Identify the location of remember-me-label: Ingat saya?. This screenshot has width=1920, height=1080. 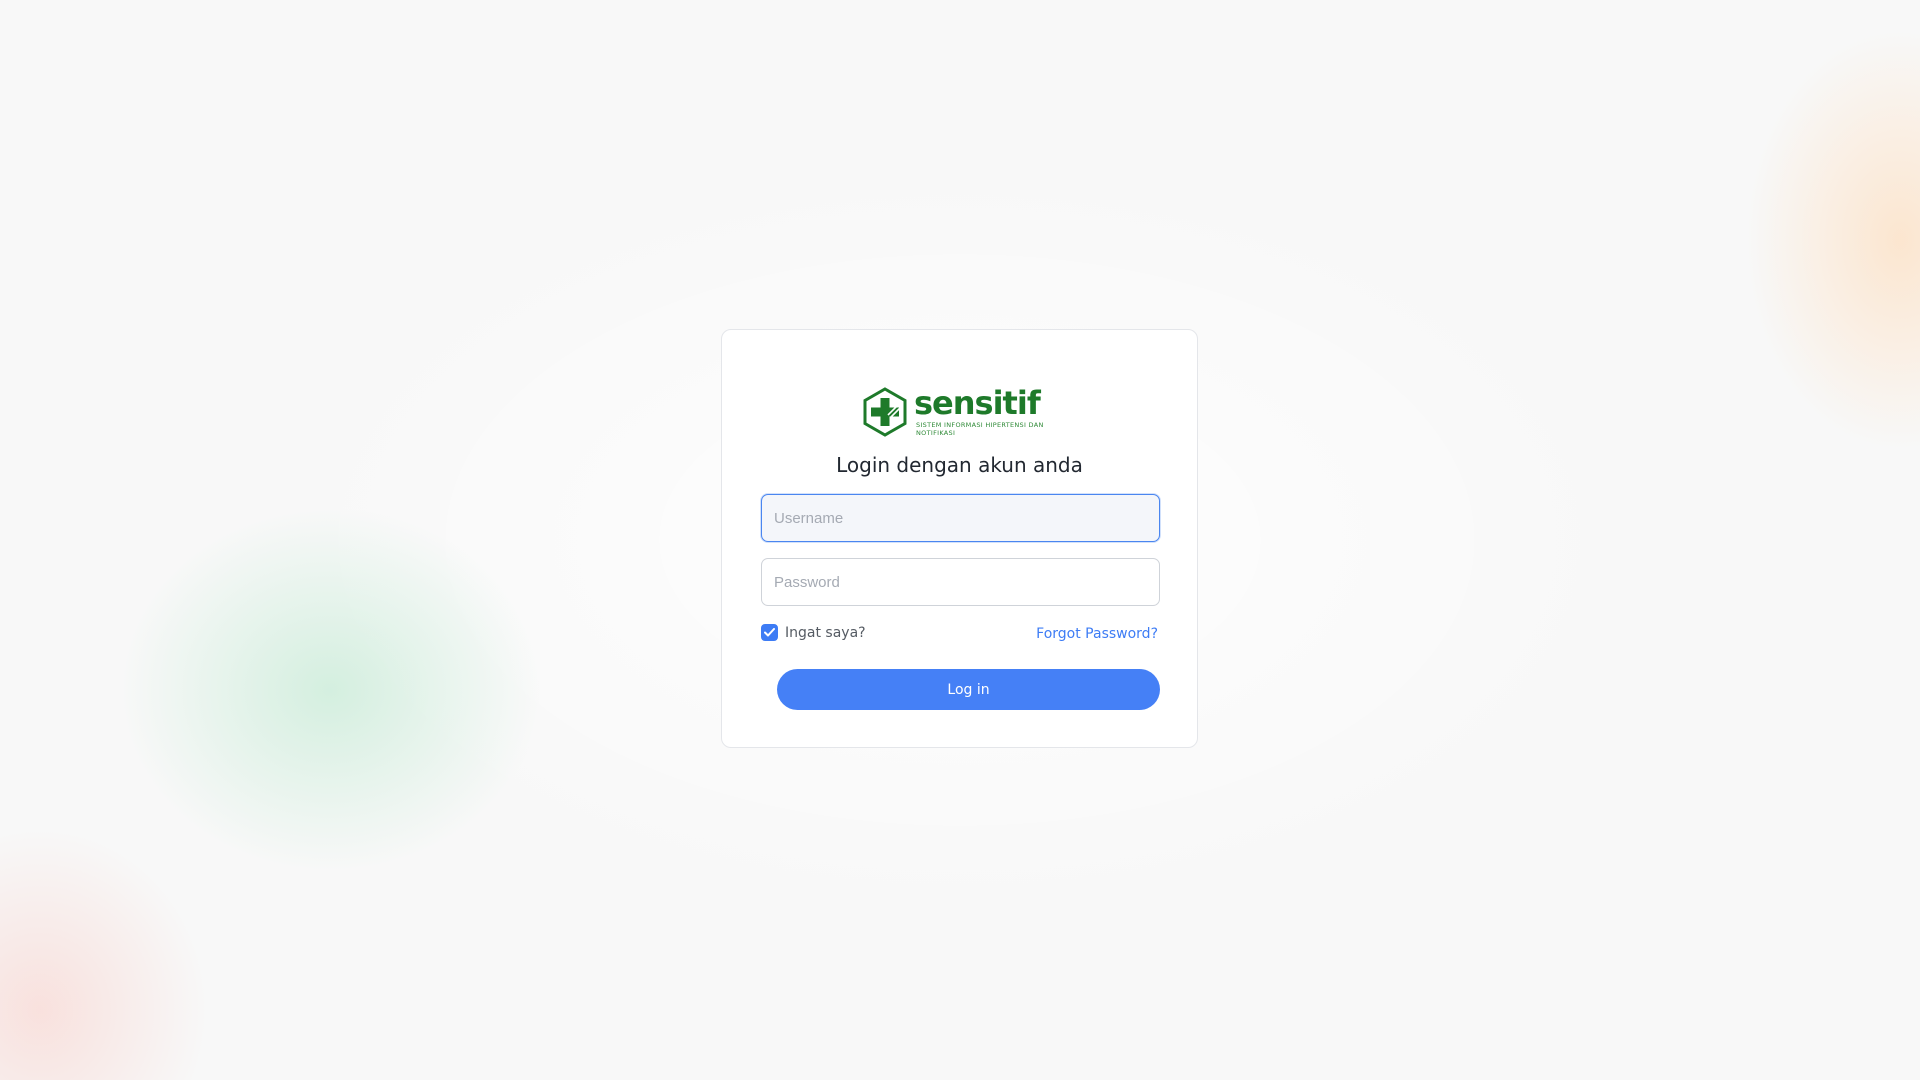
(825, 632).